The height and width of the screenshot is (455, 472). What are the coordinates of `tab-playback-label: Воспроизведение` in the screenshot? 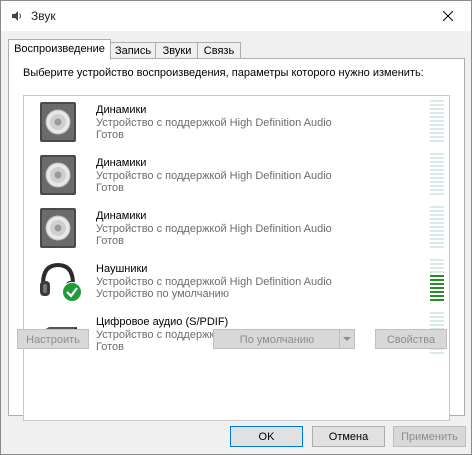 It's located at (59, 49).